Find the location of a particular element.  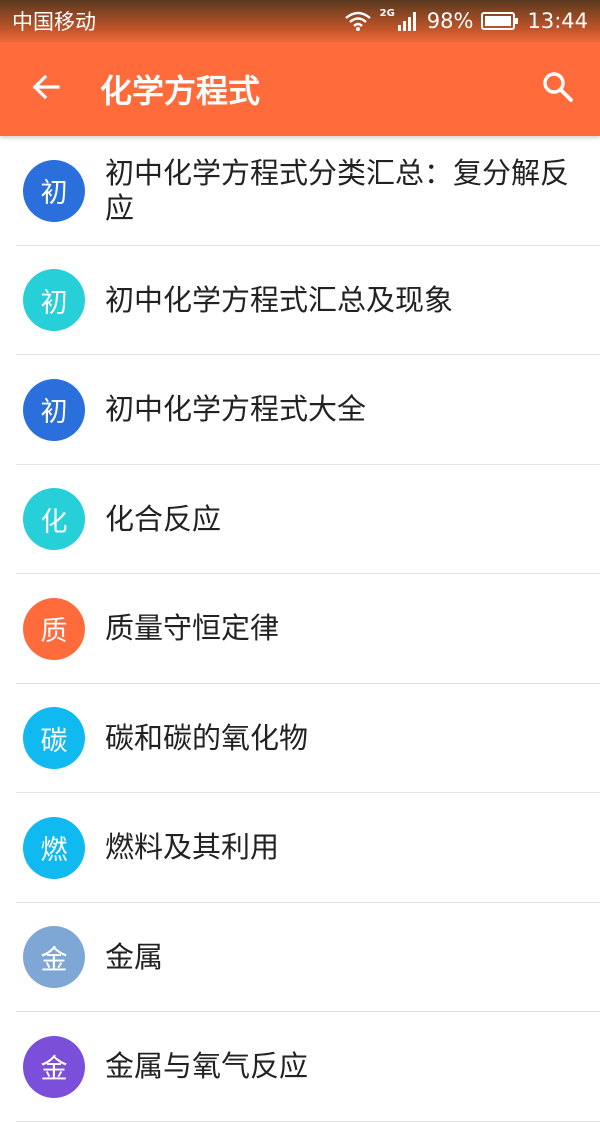

item-label: 初中化学方程式大全 is located at coordinates (236, 409).